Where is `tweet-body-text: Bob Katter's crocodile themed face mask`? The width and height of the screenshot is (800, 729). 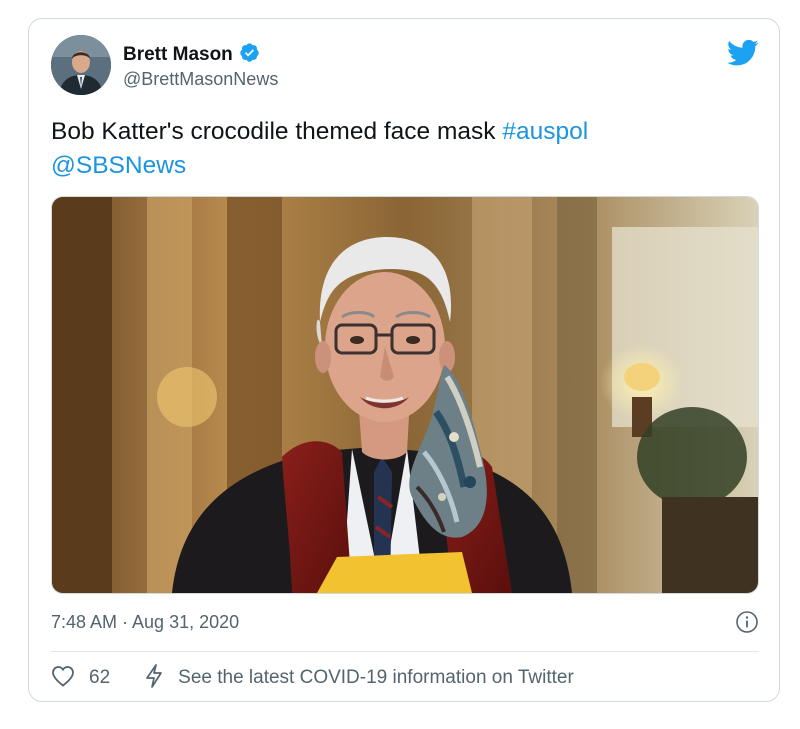 tweet-body-text: Bob Katter's crocodile themed face mask is located at coordinates (273, 131).